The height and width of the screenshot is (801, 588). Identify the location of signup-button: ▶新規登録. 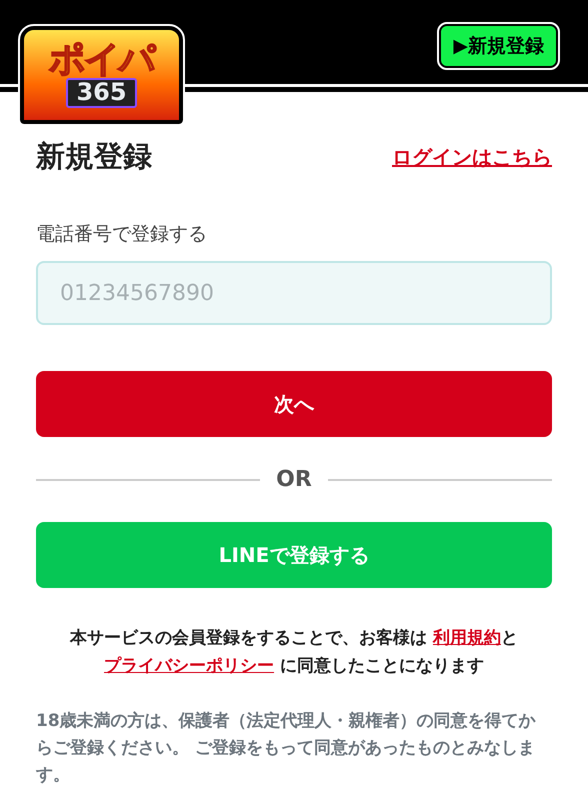
(498, 46).